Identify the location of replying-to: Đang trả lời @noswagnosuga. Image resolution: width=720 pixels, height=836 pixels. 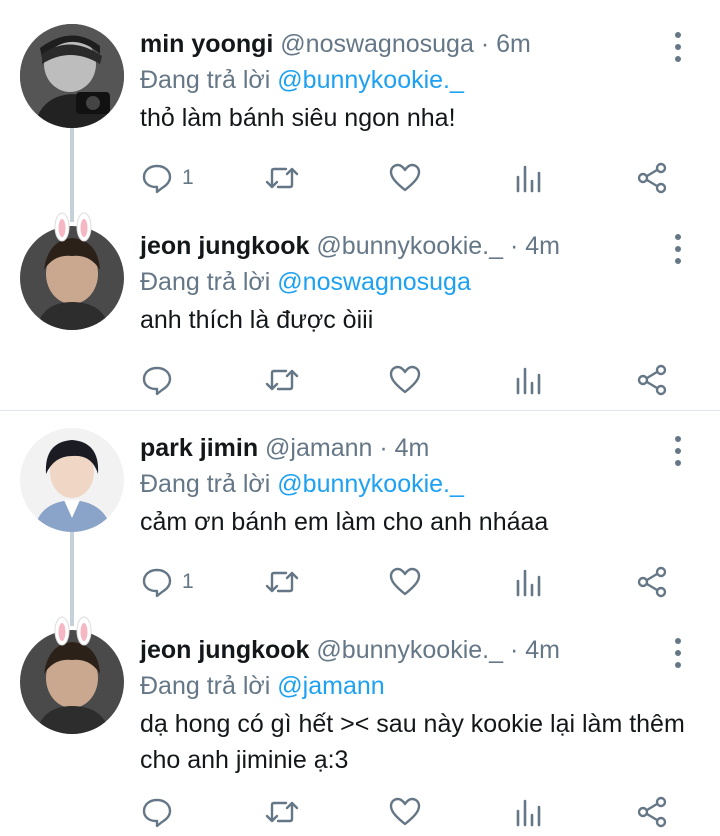
(305, 282).